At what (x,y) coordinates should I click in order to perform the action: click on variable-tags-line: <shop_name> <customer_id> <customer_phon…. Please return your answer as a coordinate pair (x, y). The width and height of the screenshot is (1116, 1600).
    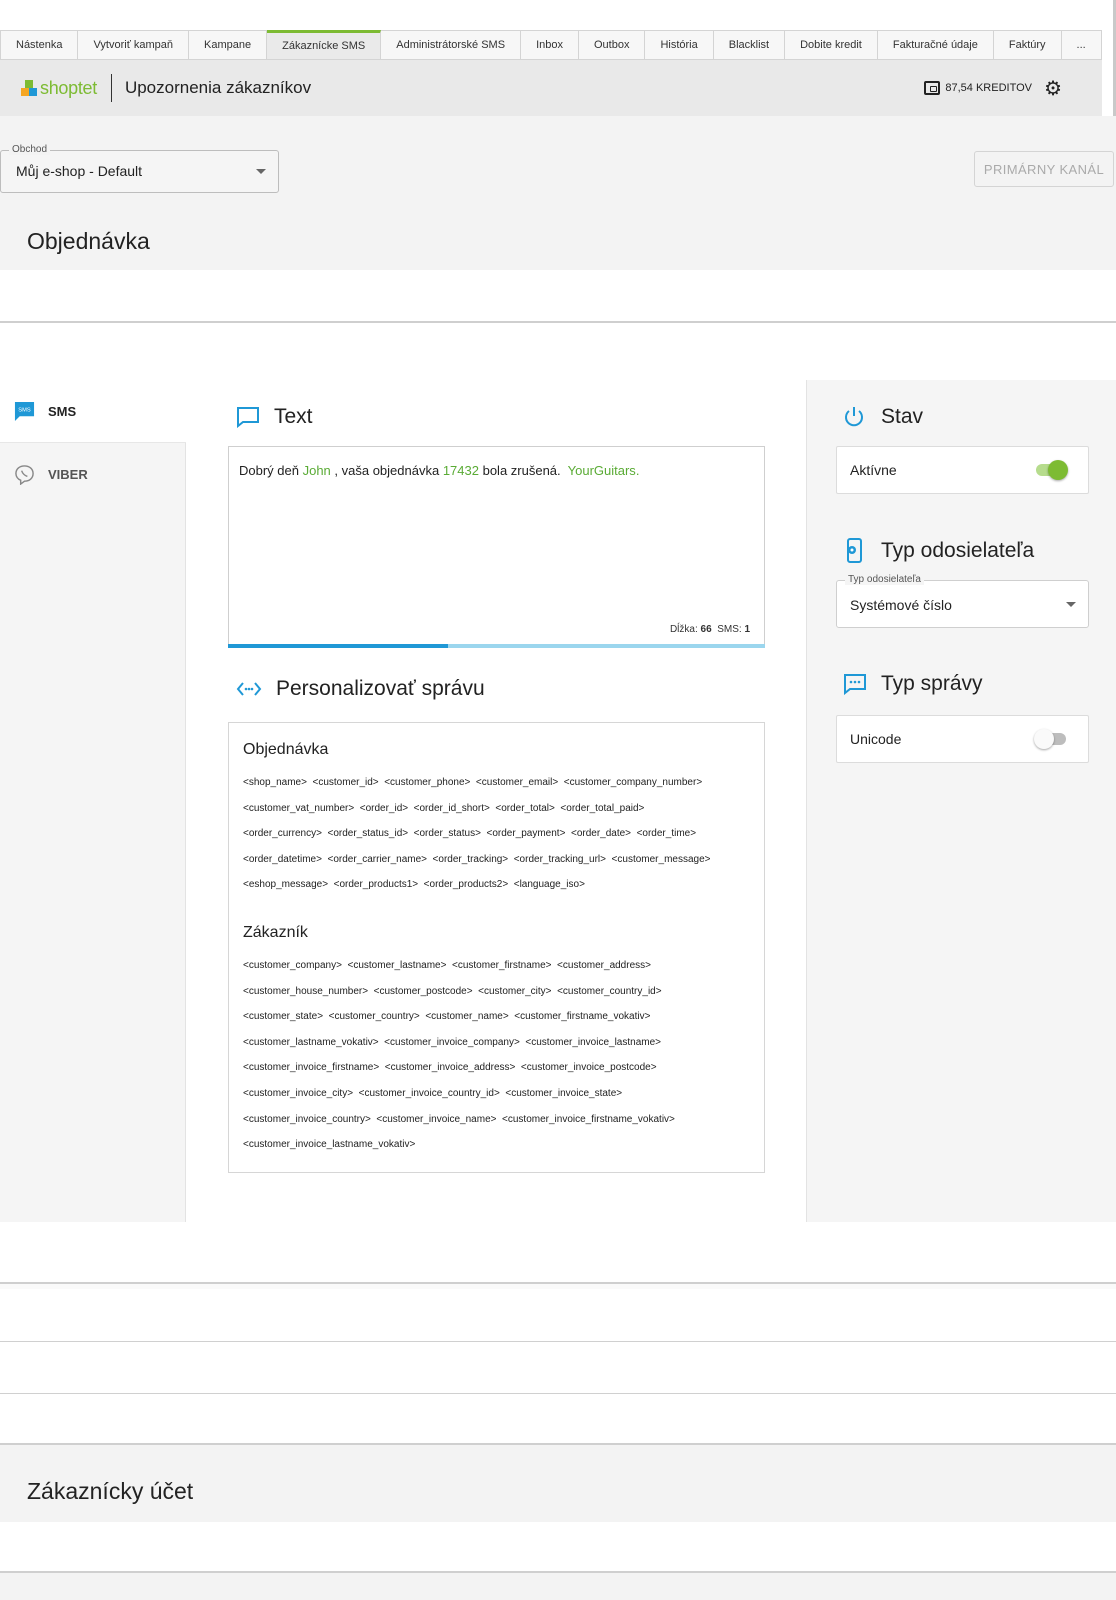
    Looking at the image, I should click on (476, 790).